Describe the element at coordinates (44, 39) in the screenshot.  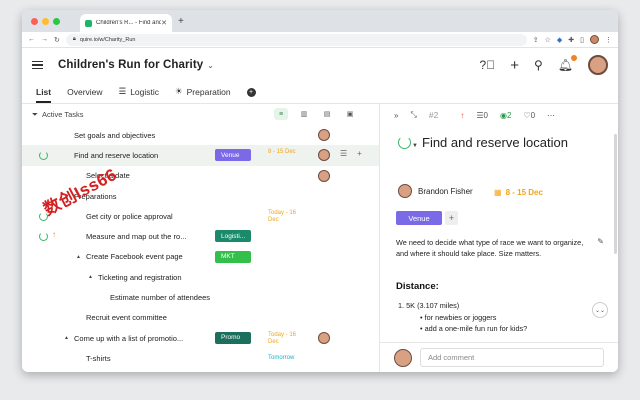
I see `forward-icon: →` at that location.